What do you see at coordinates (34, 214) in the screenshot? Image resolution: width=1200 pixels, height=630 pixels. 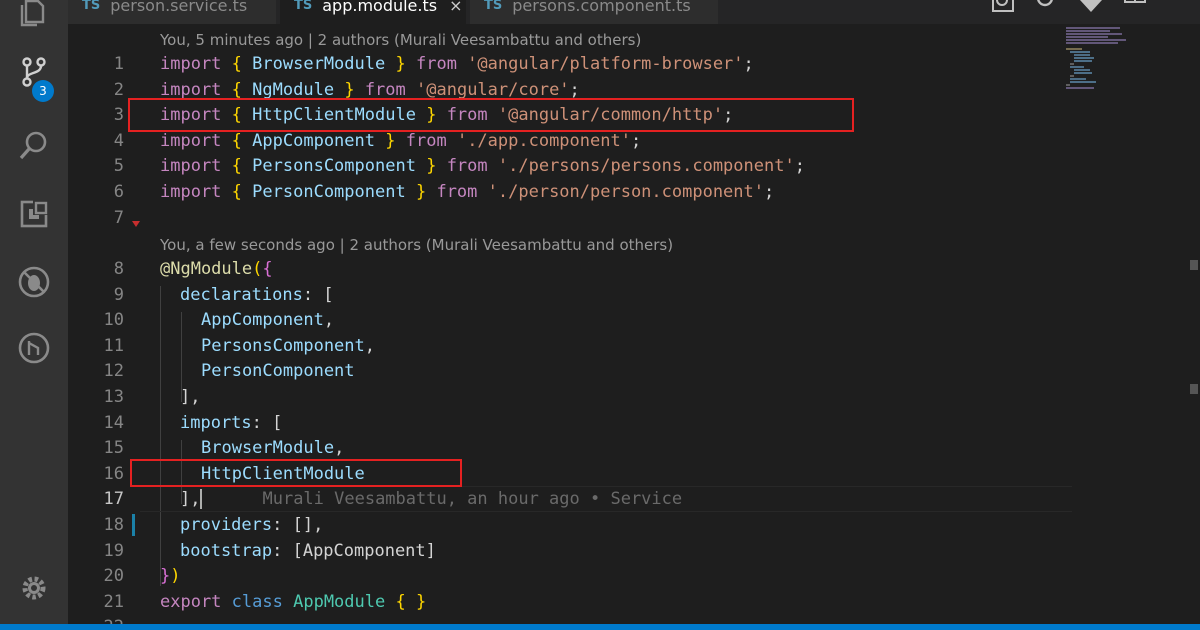 I see `extensions-icon` at bounding box center [34, 214].